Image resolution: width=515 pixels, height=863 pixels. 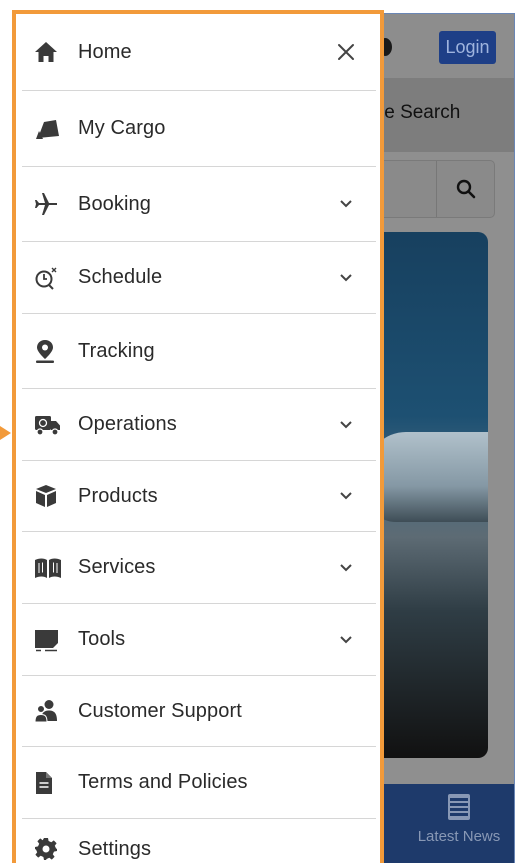 What do you see at coordinates (56, 568) in the screenshot?
I see `book-icon` at bounding box center [56, 568].